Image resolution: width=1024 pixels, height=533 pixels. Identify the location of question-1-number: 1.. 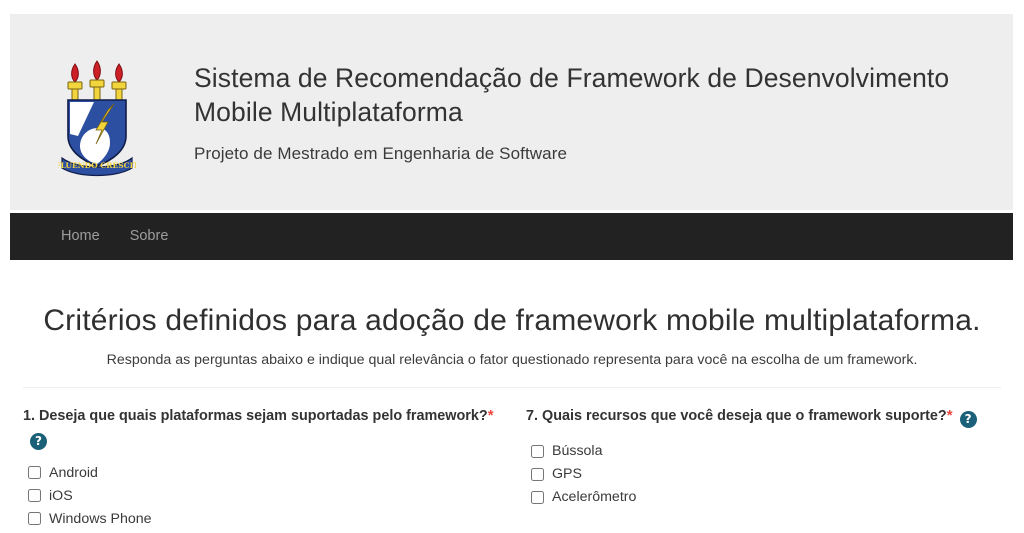
(29, 416).